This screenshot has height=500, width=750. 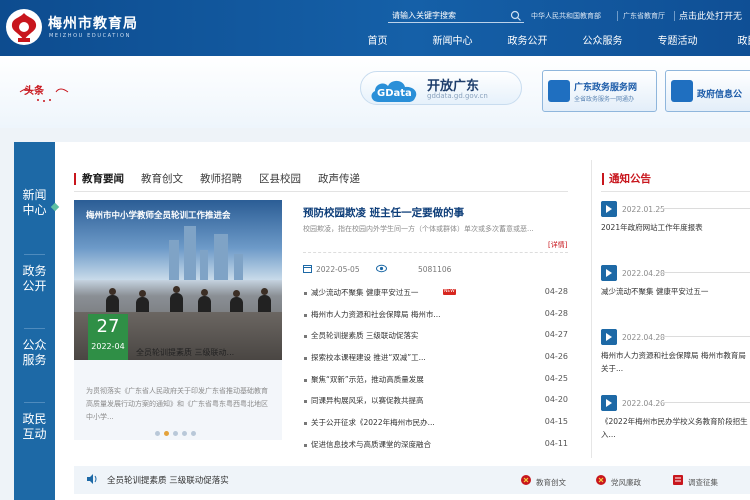 What do you see at coordinates (435, 252) in the screenshot?
I see `lead-divider` at bounding box center [435, 252].